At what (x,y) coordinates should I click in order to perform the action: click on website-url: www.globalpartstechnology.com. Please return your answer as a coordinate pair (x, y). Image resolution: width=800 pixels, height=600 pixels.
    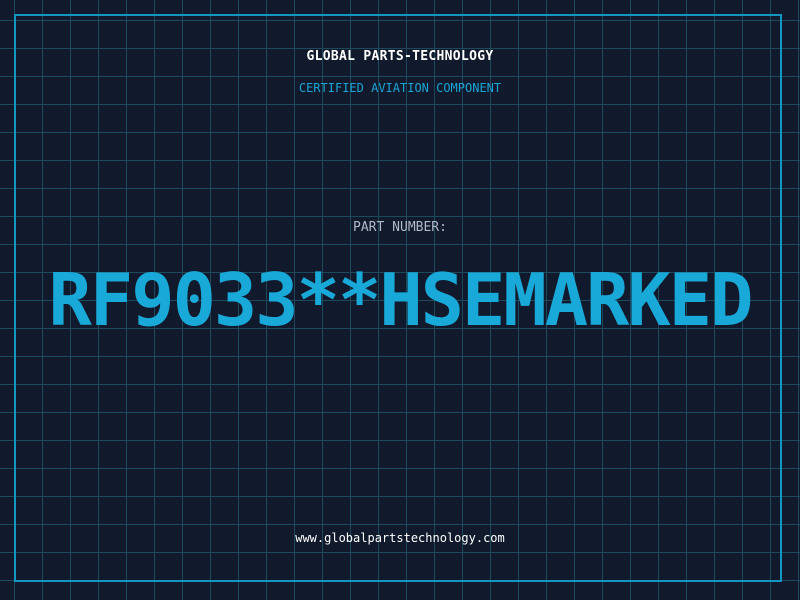
    Looking at the image, I should click on (400, 538).